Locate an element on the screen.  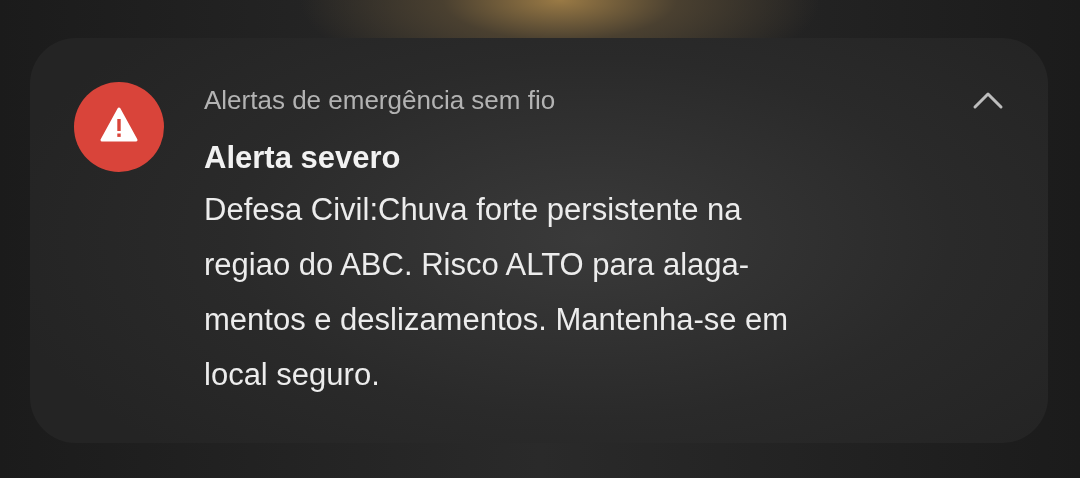
alert-title: Alerta severo is located at coordinates (303, 158).